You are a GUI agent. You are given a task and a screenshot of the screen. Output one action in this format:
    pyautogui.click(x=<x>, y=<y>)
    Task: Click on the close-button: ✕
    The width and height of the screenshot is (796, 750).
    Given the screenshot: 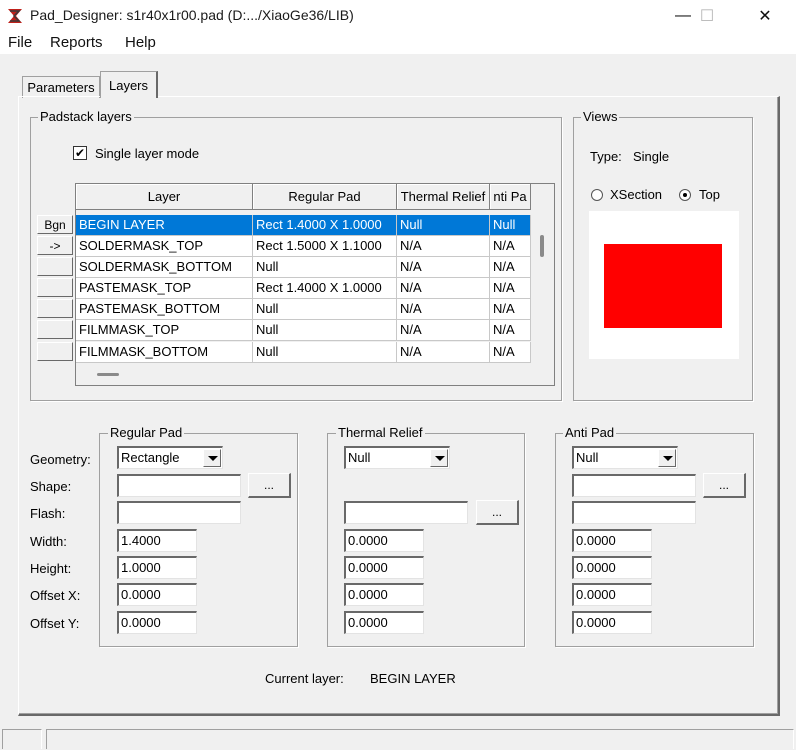 What is the action you would take?
    pyautogui.click(x=765, y=16)
    